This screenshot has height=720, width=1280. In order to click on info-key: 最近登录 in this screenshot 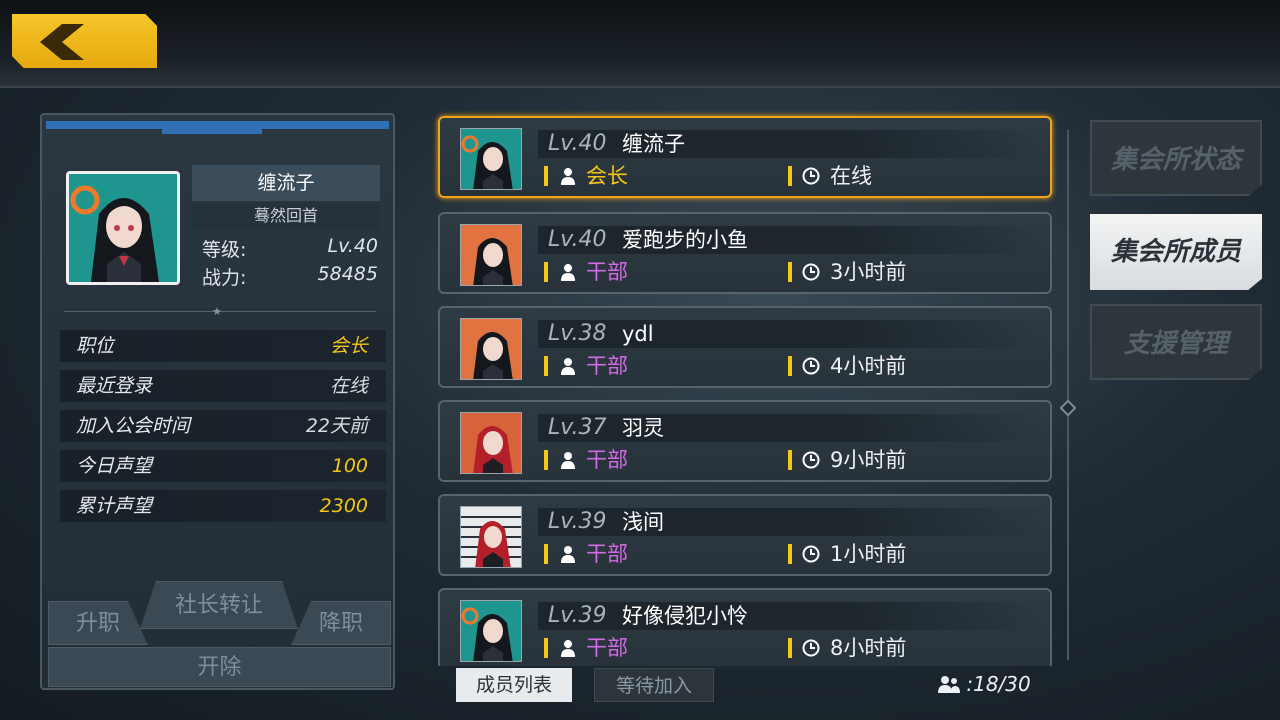, I will do `click(114, 386)`.